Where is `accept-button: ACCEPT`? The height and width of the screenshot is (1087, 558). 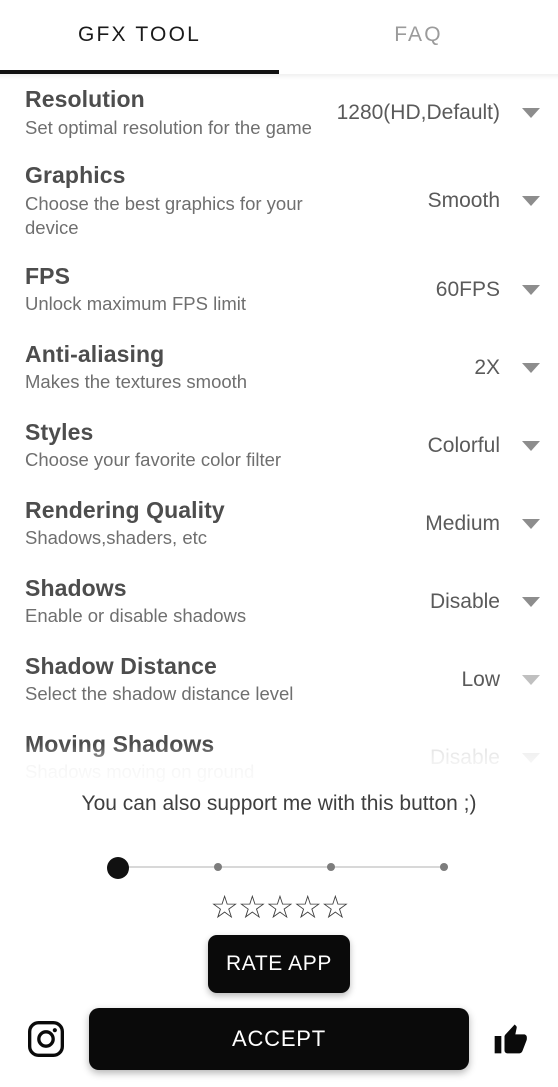
accept-button: ACCEPT is located at coordinates (279, 1039).